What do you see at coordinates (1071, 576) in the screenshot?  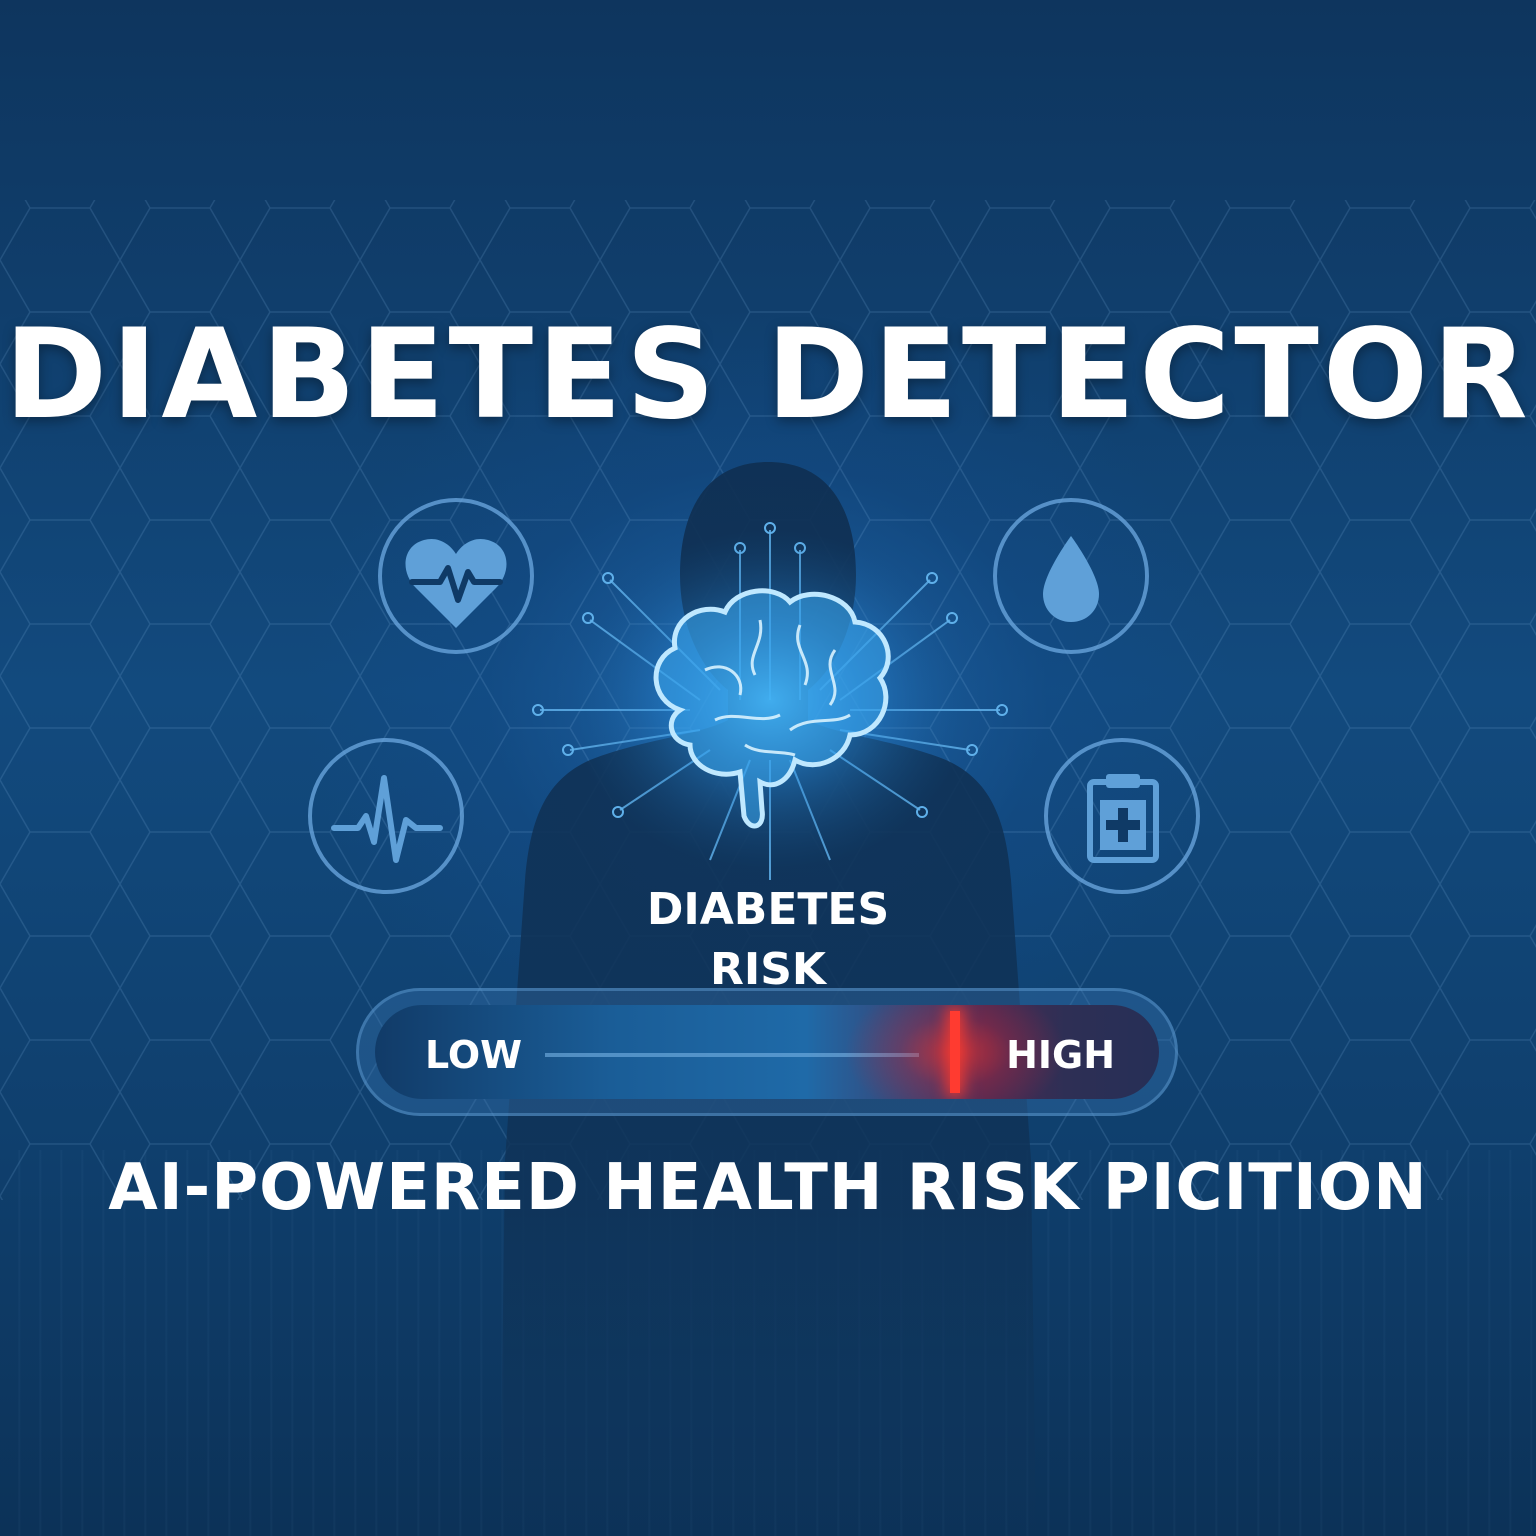 I see `blood-drop-icon` at bounding box center [1071, 576].